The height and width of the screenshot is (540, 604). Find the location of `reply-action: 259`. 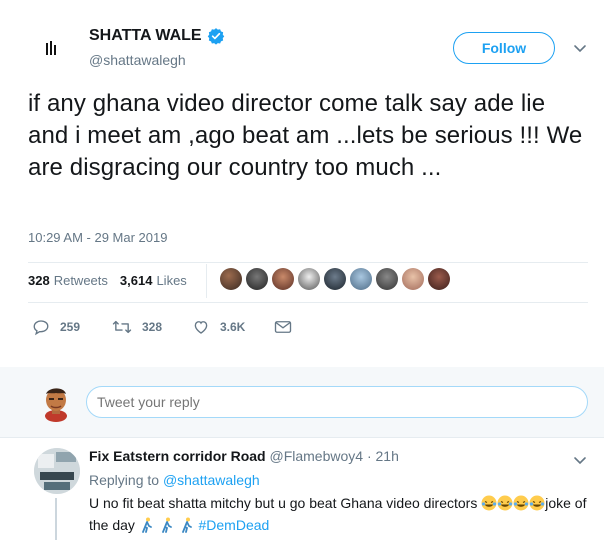

reply-action: 259 is located at coordinates (72, 327).